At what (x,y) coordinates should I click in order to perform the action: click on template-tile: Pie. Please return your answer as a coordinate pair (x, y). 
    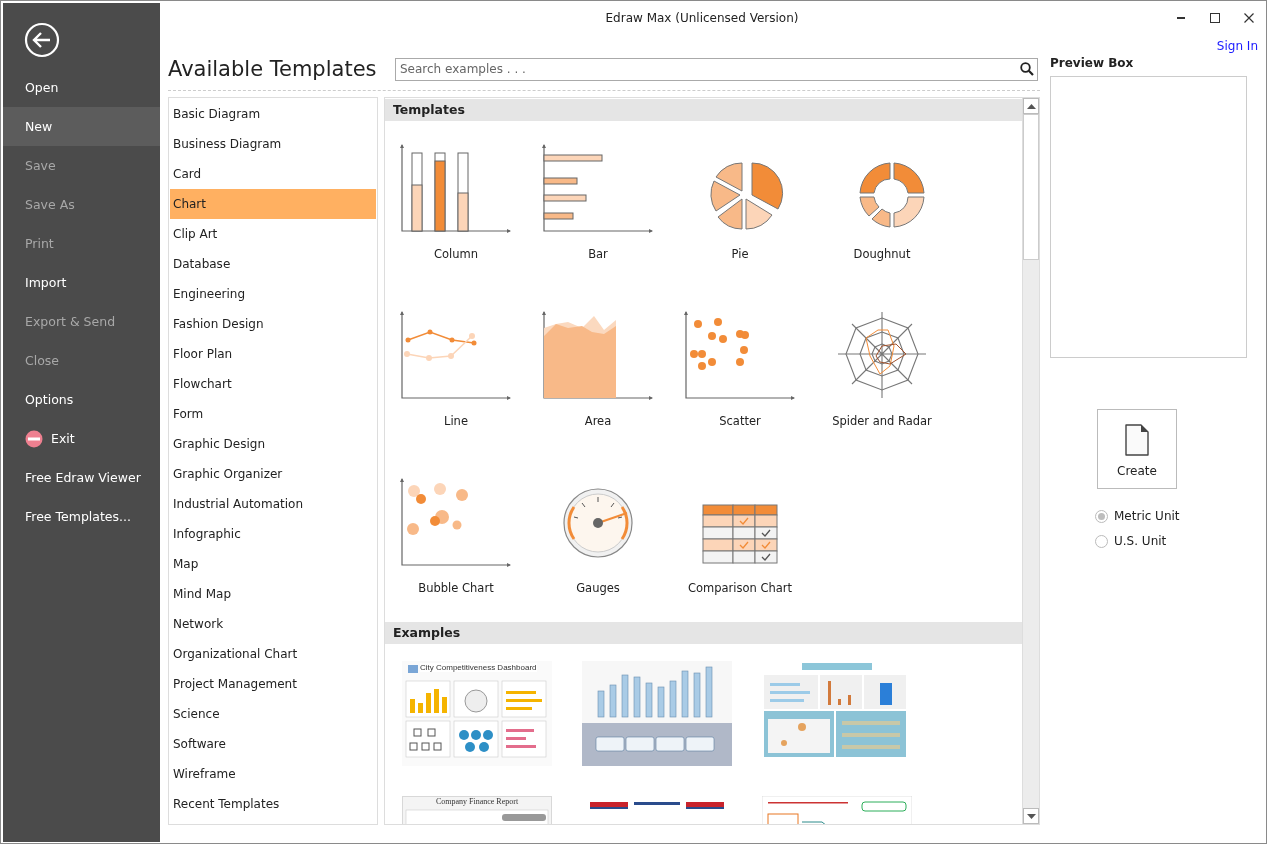
    Looking at the image, I should click on (740, 204).